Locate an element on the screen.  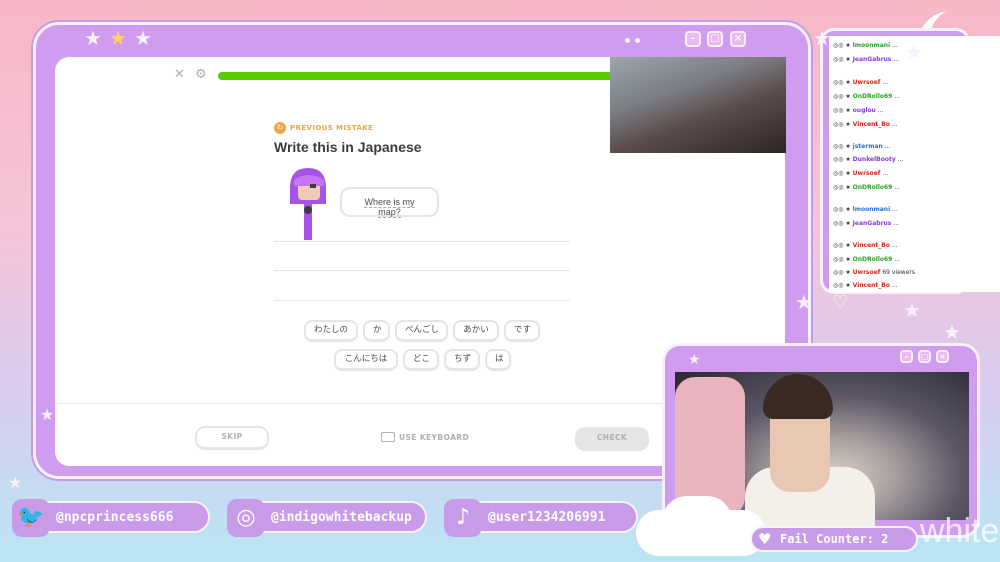
gear-icon: ⚙ is located at coordinates (201, 74).